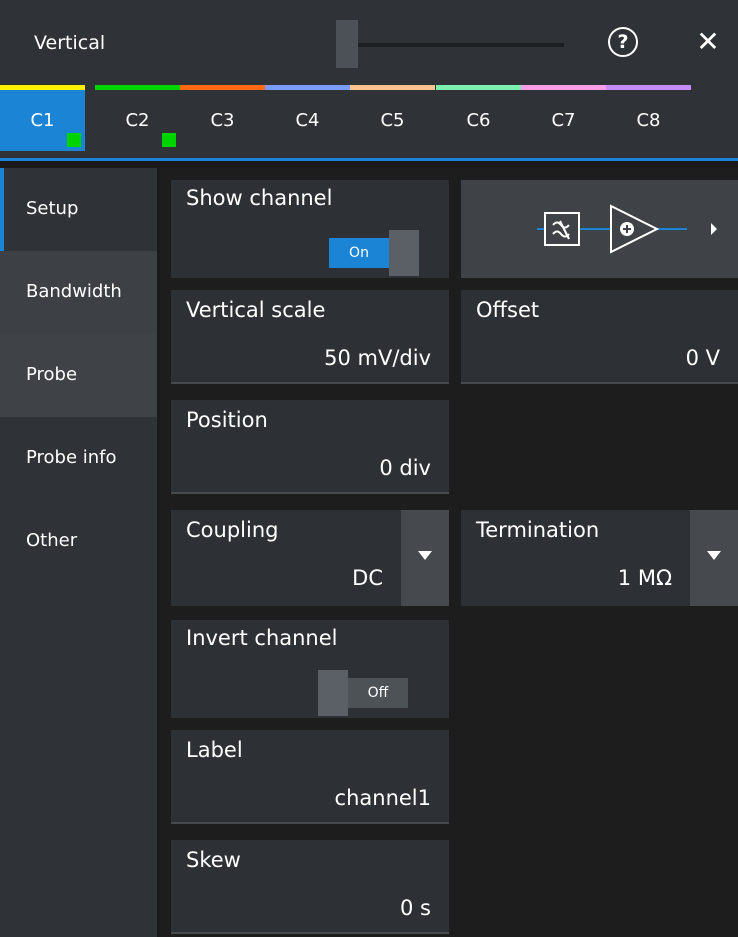  I want to click on position-field: Position 0 div, so click(310, 447).